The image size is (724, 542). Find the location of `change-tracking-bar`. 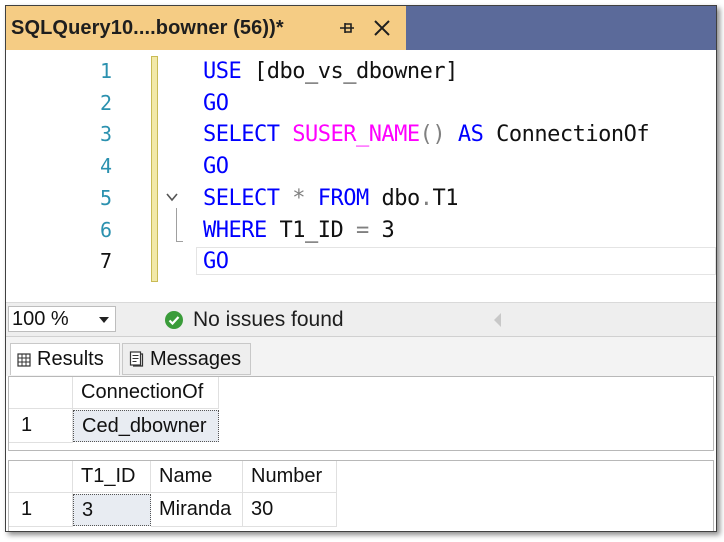

change-tracking-bar is located at coordinates (154, 169).